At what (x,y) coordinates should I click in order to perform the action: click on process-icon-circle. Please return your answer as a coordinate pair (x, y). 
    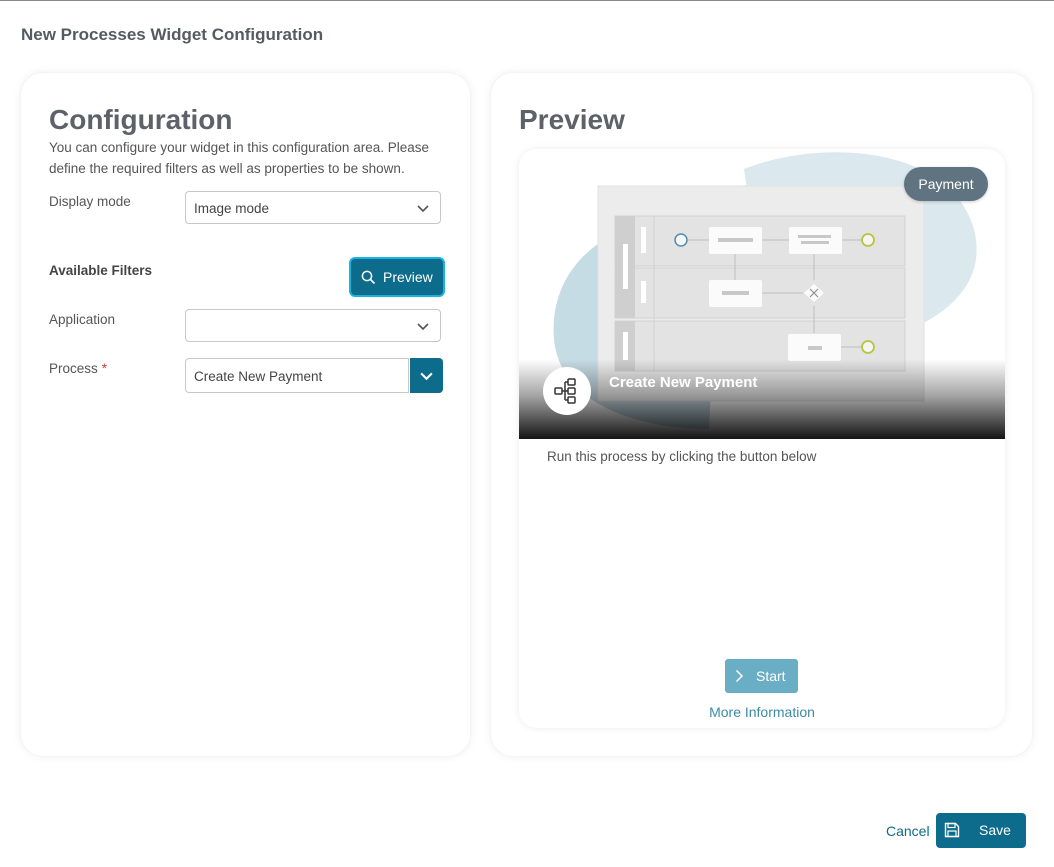
    Looking at the image, I should click on (567, 391).